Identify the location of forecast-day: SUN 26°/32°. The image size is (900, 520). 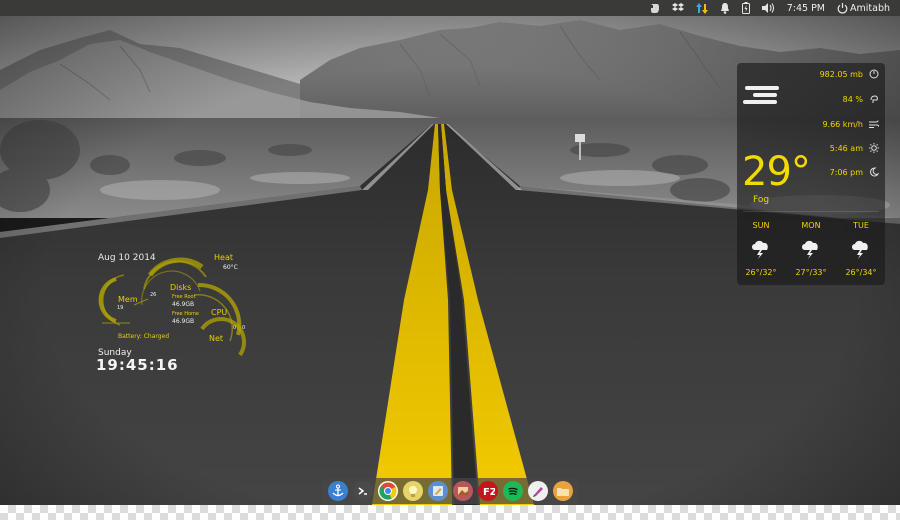
(761, 249).